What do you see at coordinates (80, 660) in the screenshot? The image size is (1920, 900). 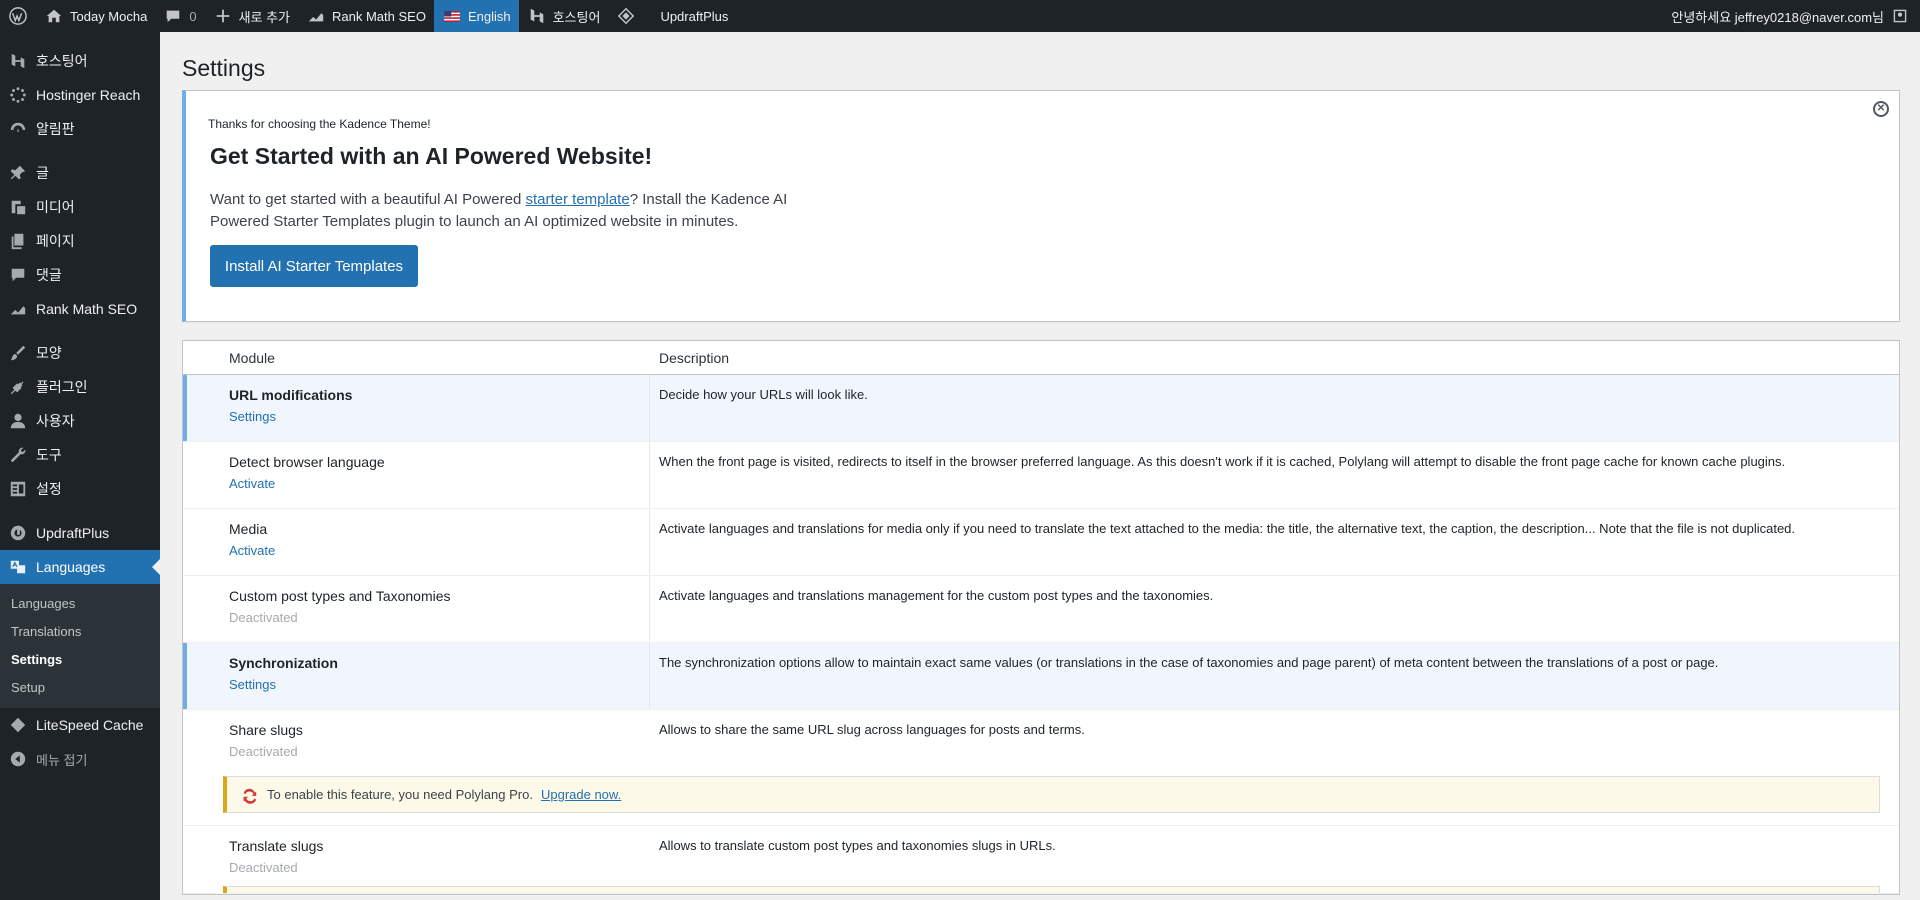 I see `submenu-item-settings: Settings` at bounding box center [80, 660].